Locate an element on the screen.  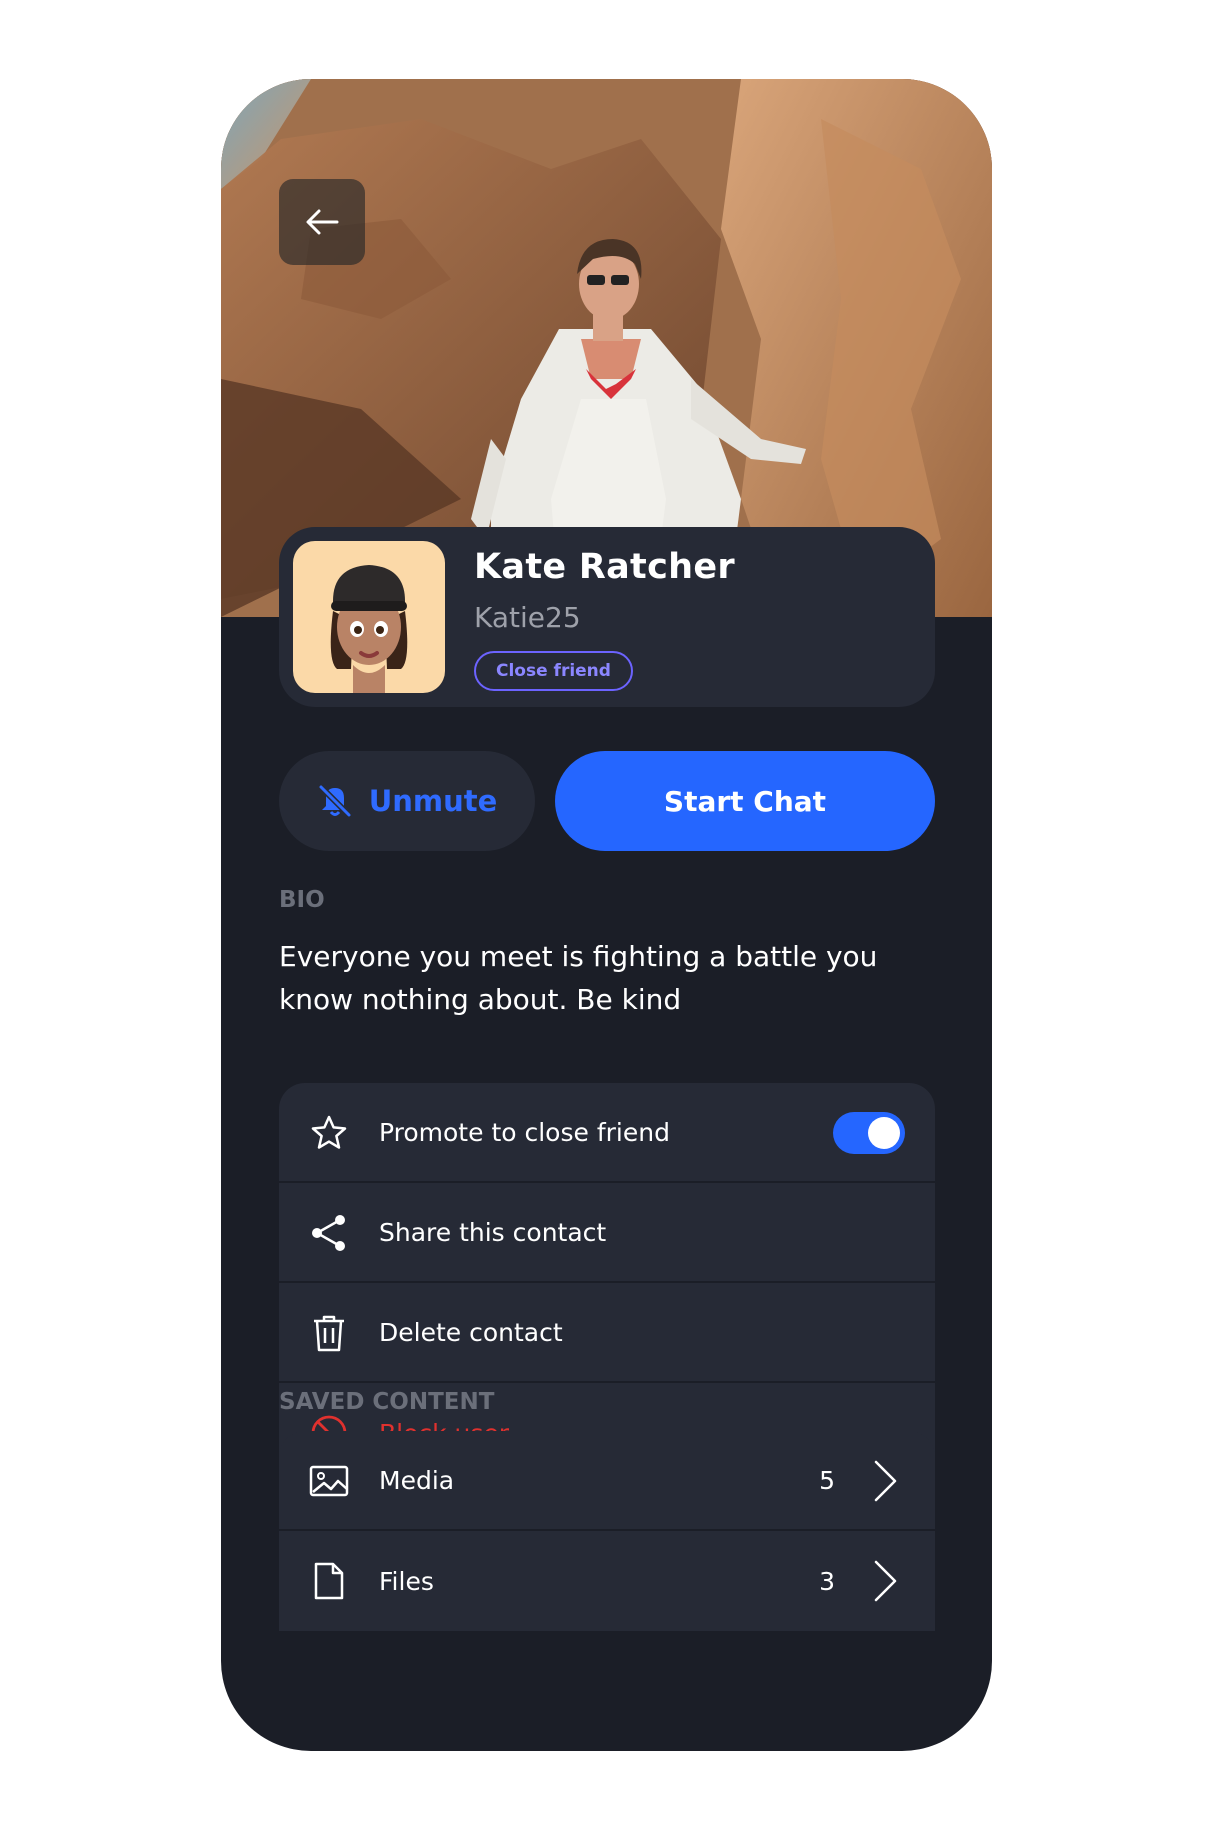
start-chat-label: Start Chat is located at coordinates (745, 801).